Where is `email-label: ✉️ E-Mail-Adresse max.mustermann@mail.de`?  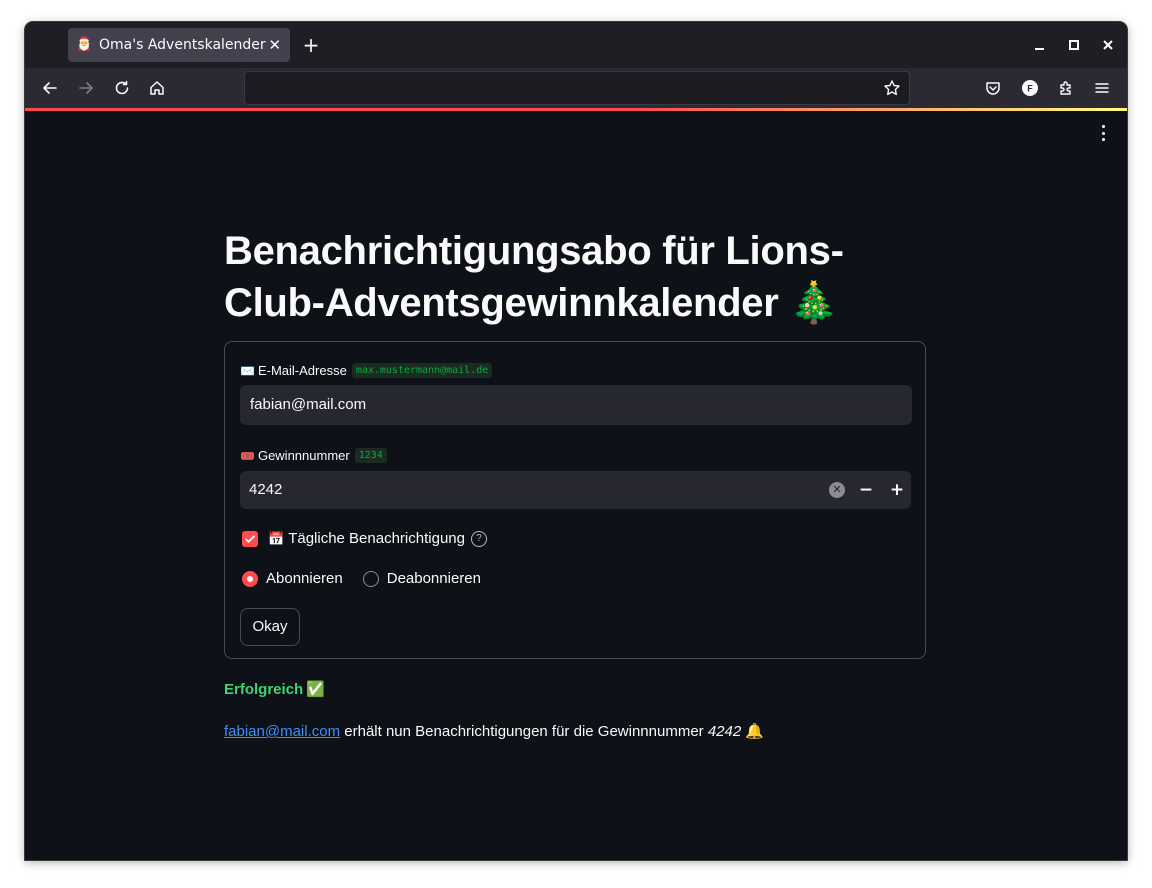
email-label: ✉️ E-Mail-Adresse max.mustermann@mail.de is located at coordinates (366, 370).